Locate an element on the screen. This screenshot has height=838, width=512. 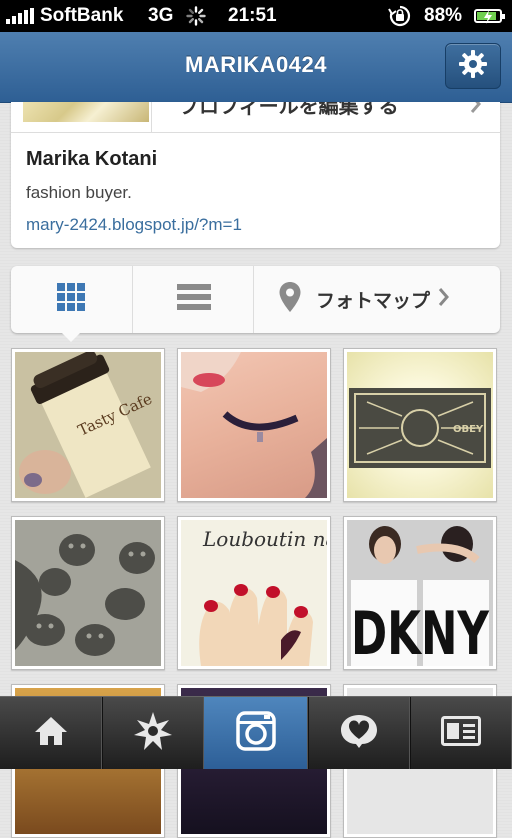
profile-website-link: mary-2424.blogspot.jp/?m=1 is located at coordinates (134, 225).